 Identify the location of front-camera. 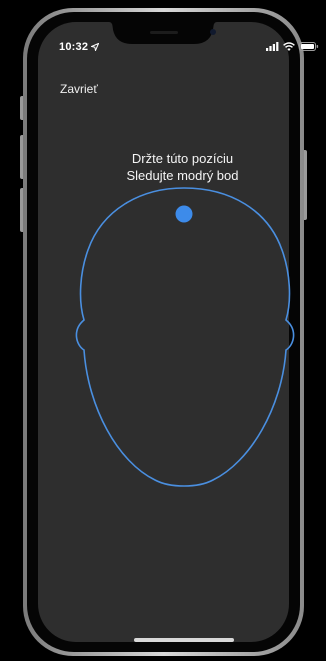
(213, 32).